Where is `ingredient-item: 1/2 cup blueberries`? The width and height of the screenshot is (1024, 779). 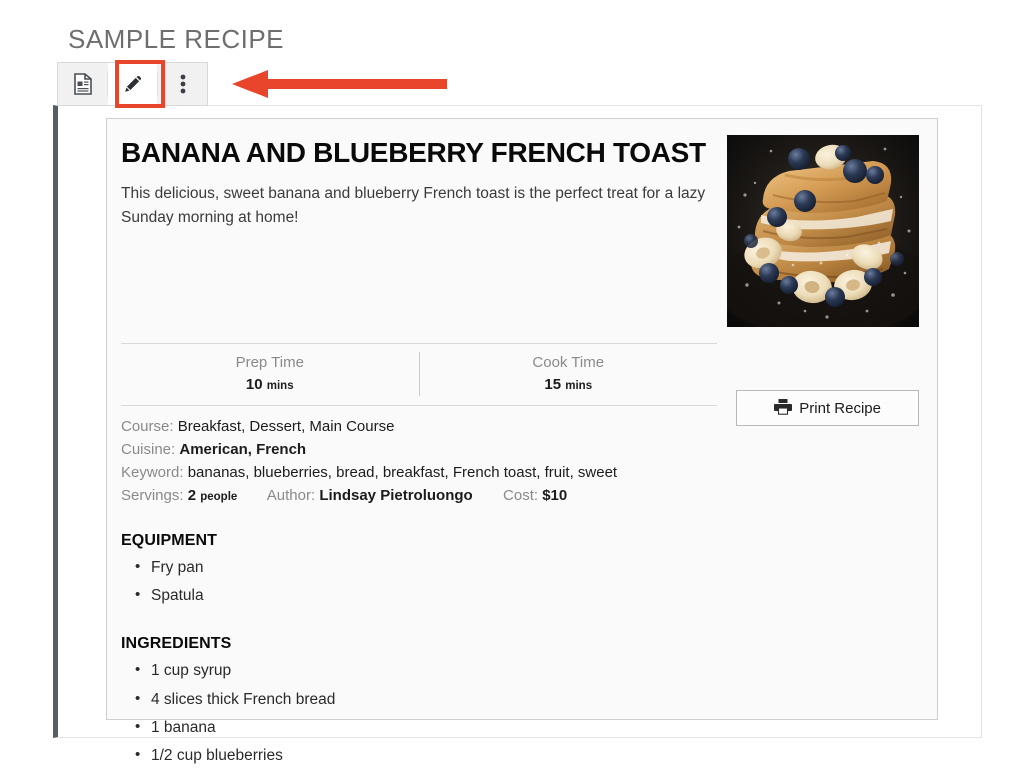
ingredient-item: 1/2 cup blueberries is located at coordinates (527, 755).